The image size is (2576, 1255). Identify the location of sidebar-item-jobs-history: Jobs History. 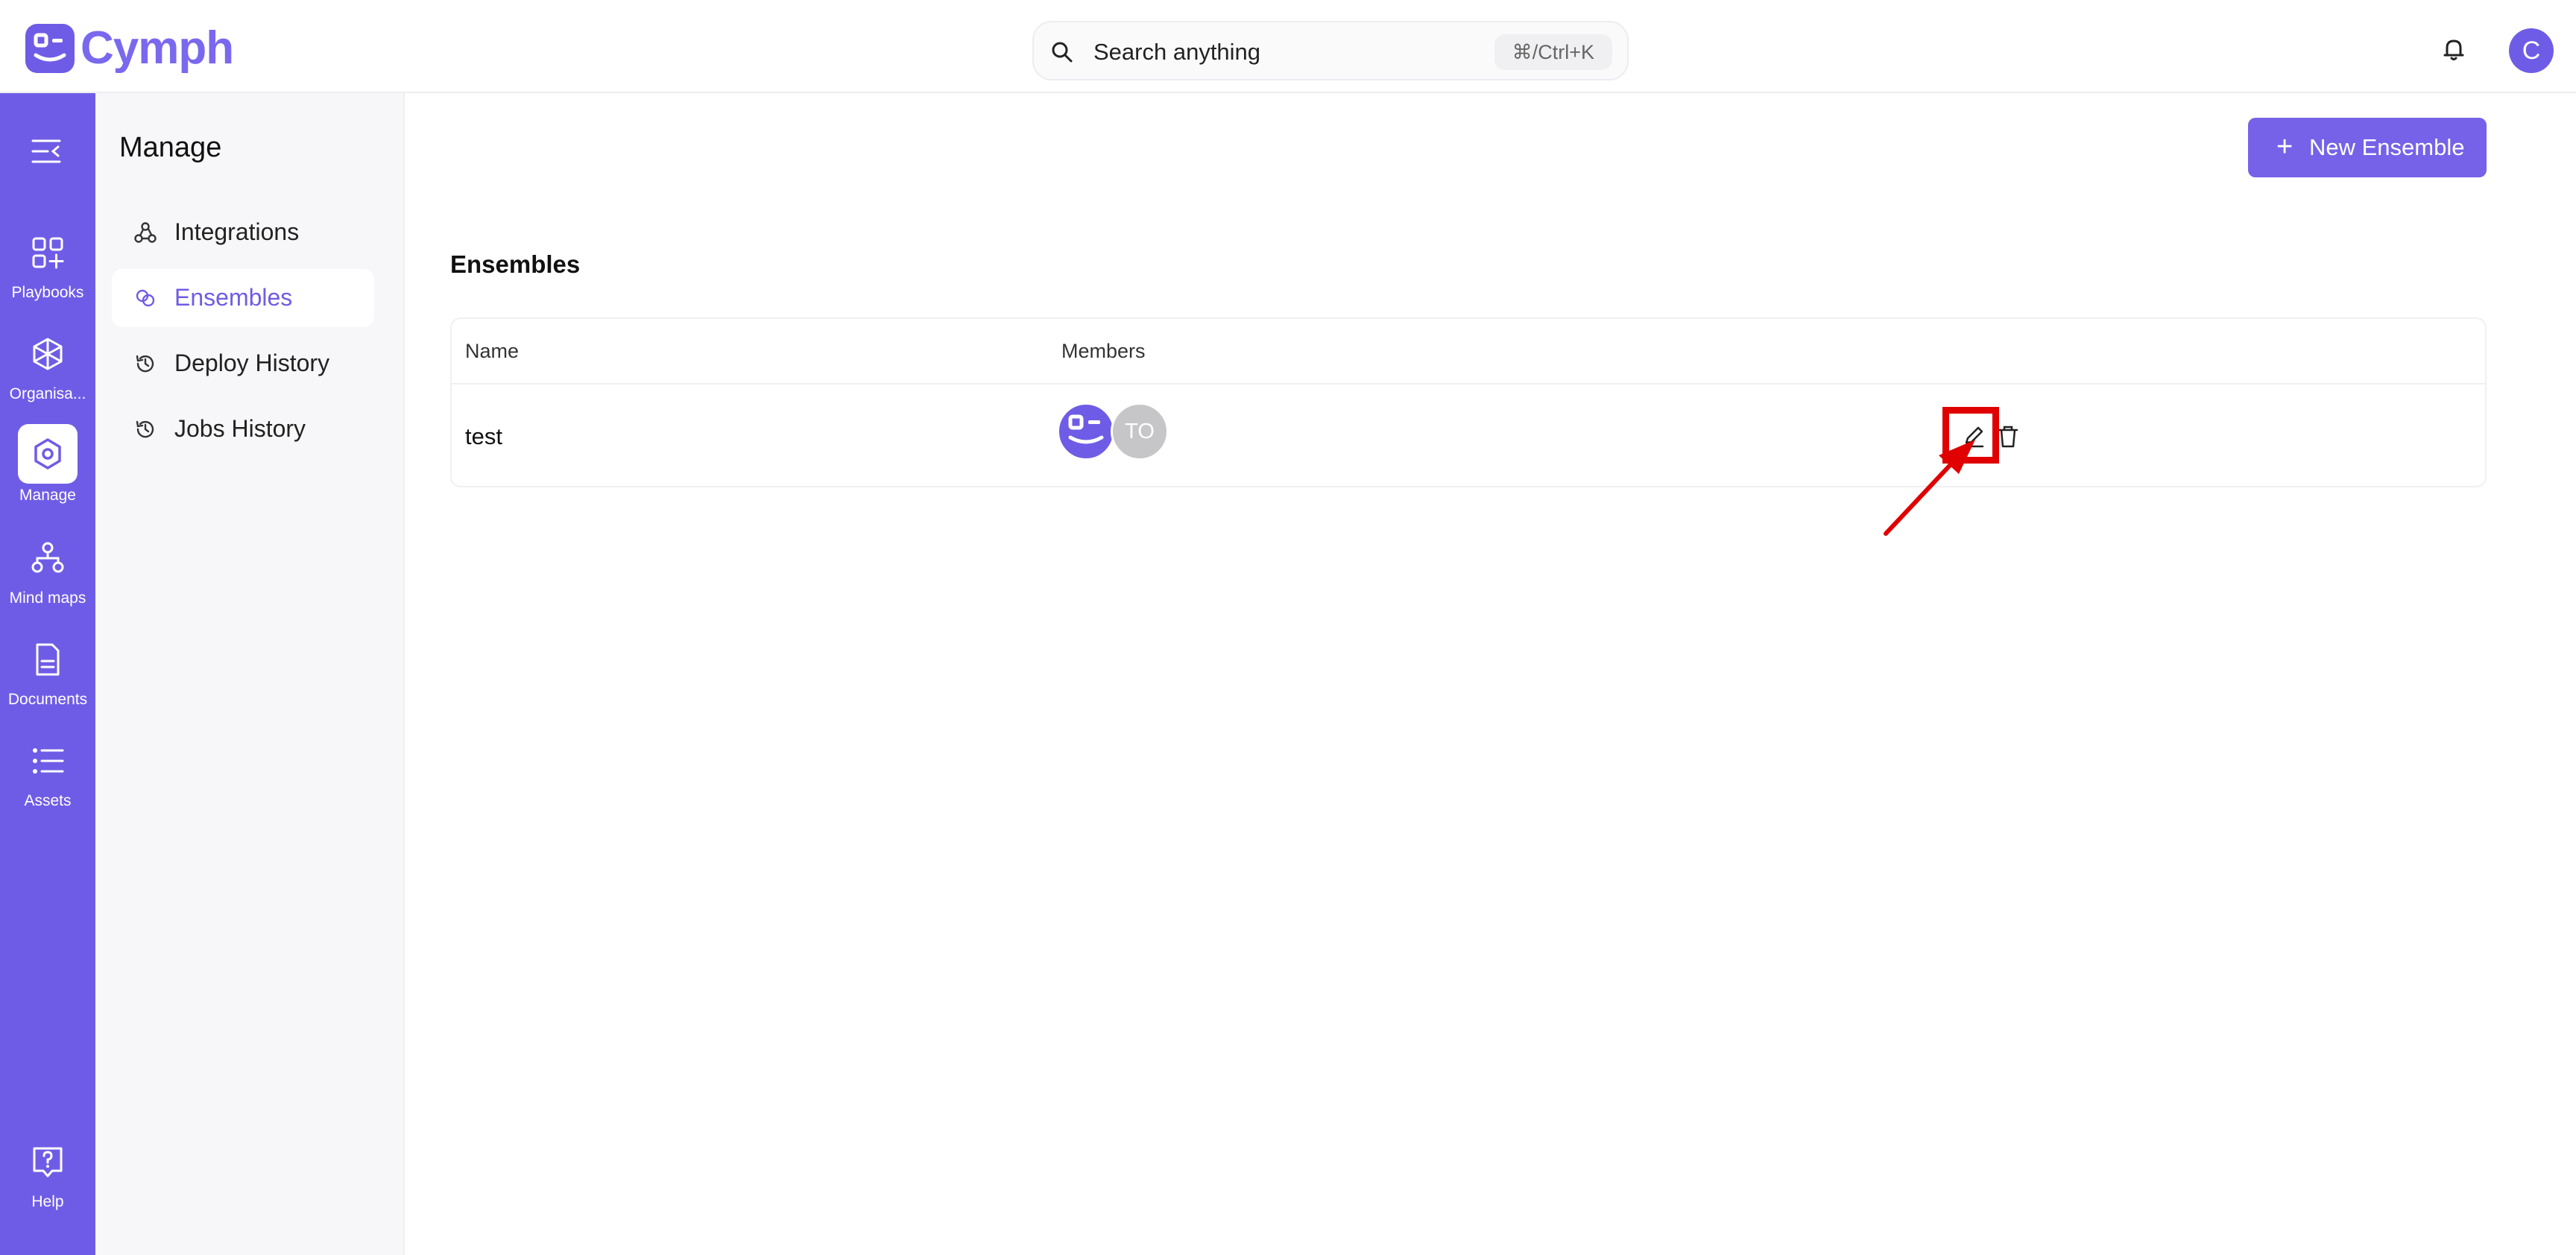
(243, 429).